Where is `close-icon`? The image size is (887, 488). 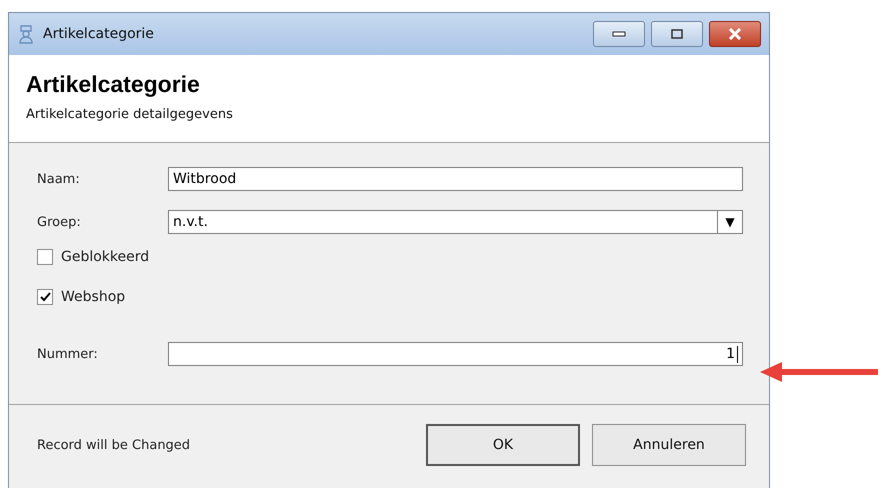
close-icon is located at coordinates (735, 34).